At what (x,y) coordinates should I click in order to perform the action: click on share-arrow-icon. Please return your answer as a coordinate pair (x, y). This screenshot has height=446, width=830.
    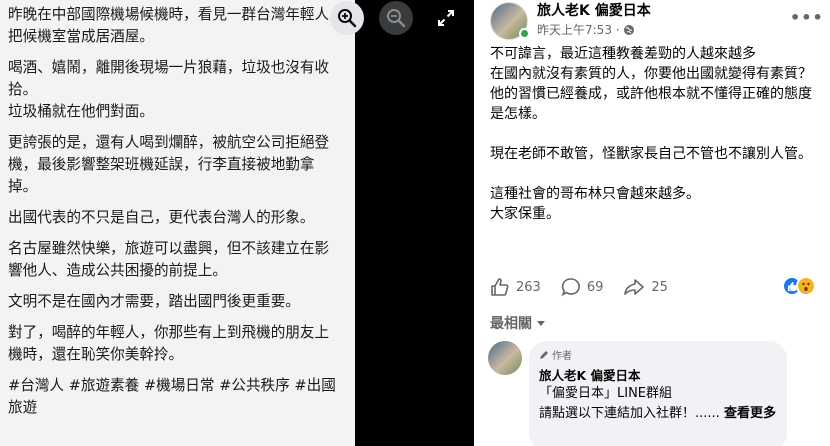
    Looking at the image, I should click on (634, 287).